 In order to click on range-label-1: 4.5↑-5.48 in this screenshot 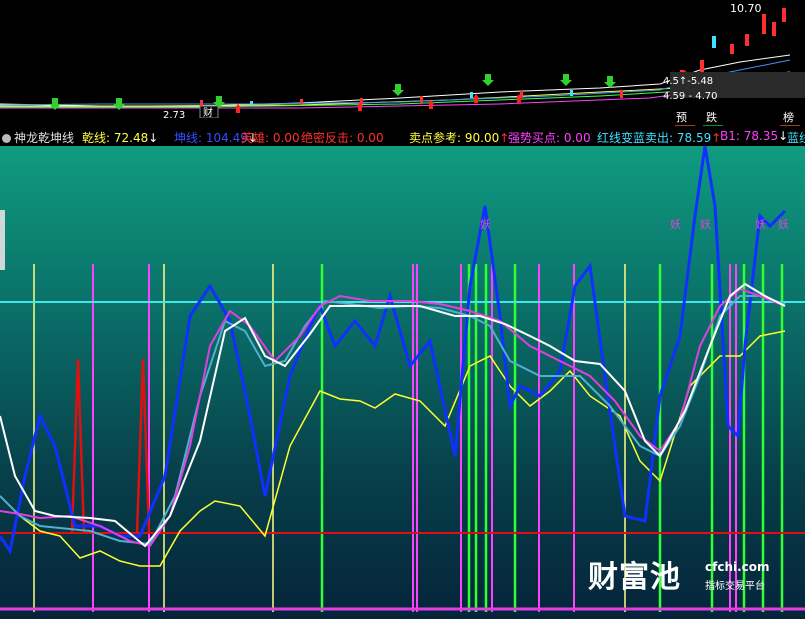, I will do `click(688, 81)`.